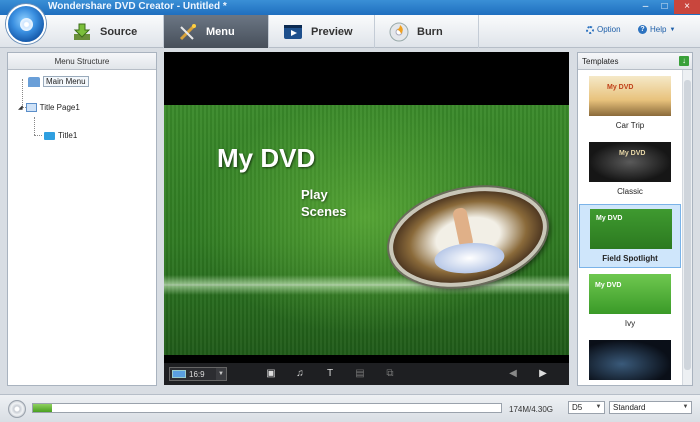 The image size is (700, 422). I want to click on tab-preview-label: Preview, so click(332, 31).